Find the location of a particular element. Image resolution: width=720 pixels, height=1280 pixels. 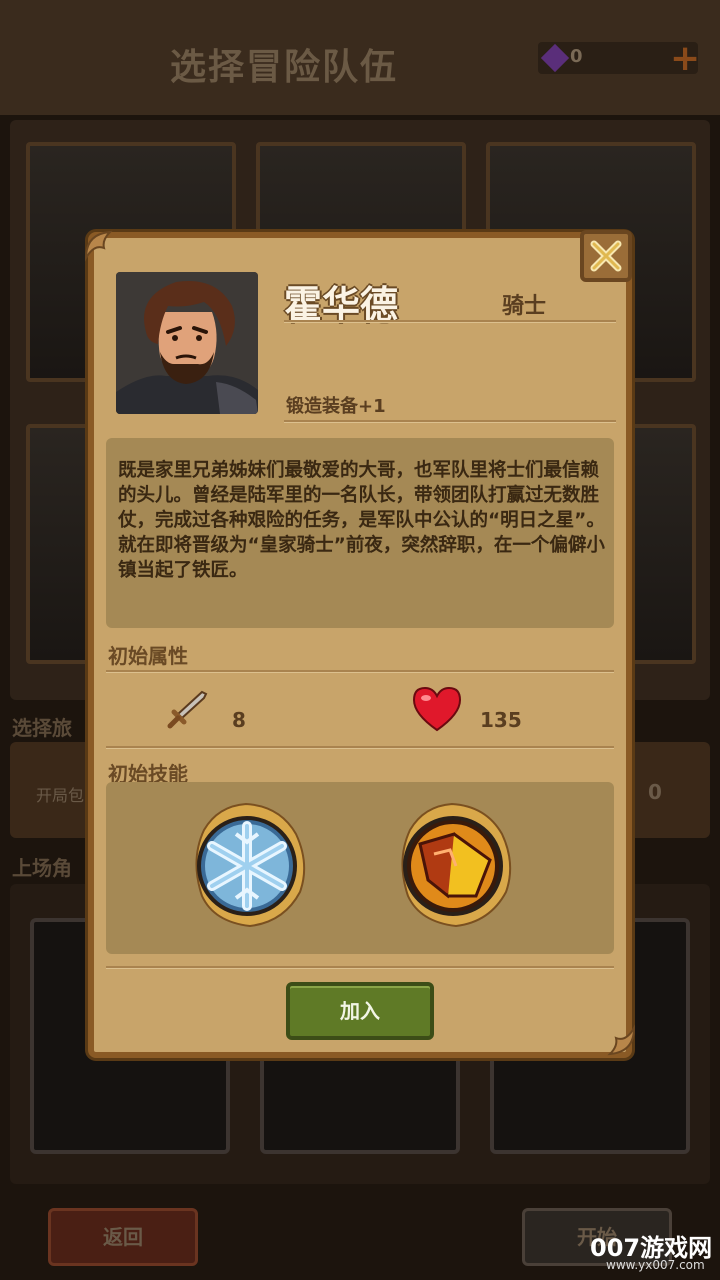

gem-count: 0 is located at coordinates (576, 56).